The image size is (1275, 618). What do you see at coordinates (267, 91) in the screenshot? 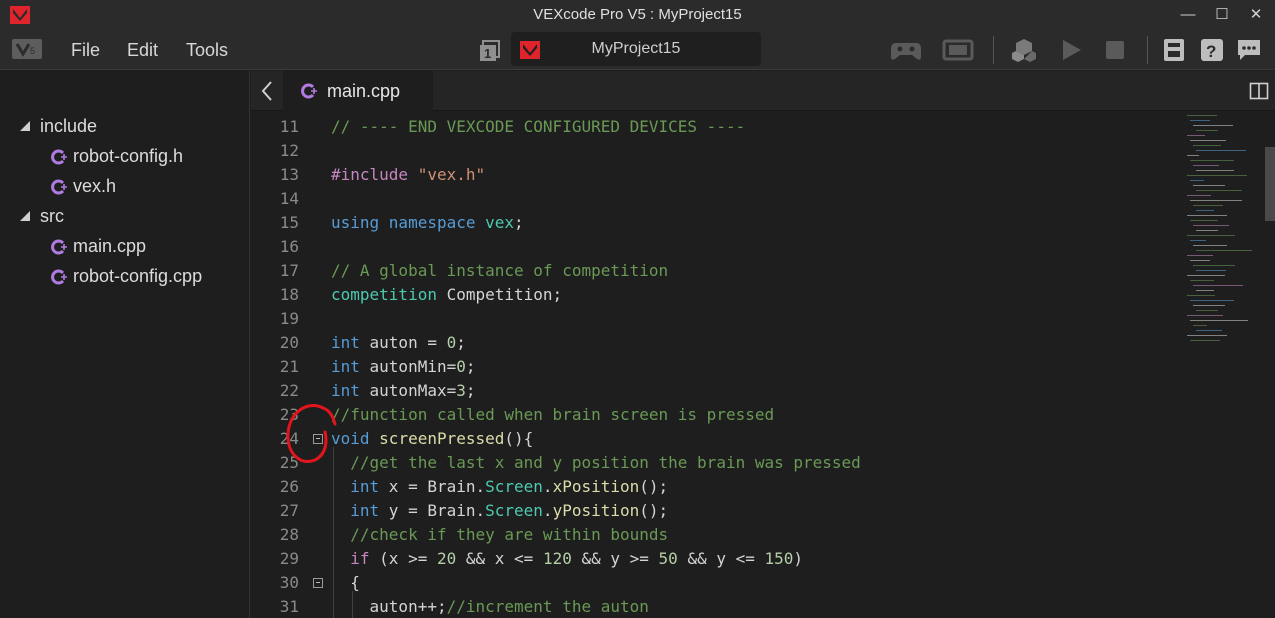
I see `chevron-left-icon` at bounding box center [267, 91].